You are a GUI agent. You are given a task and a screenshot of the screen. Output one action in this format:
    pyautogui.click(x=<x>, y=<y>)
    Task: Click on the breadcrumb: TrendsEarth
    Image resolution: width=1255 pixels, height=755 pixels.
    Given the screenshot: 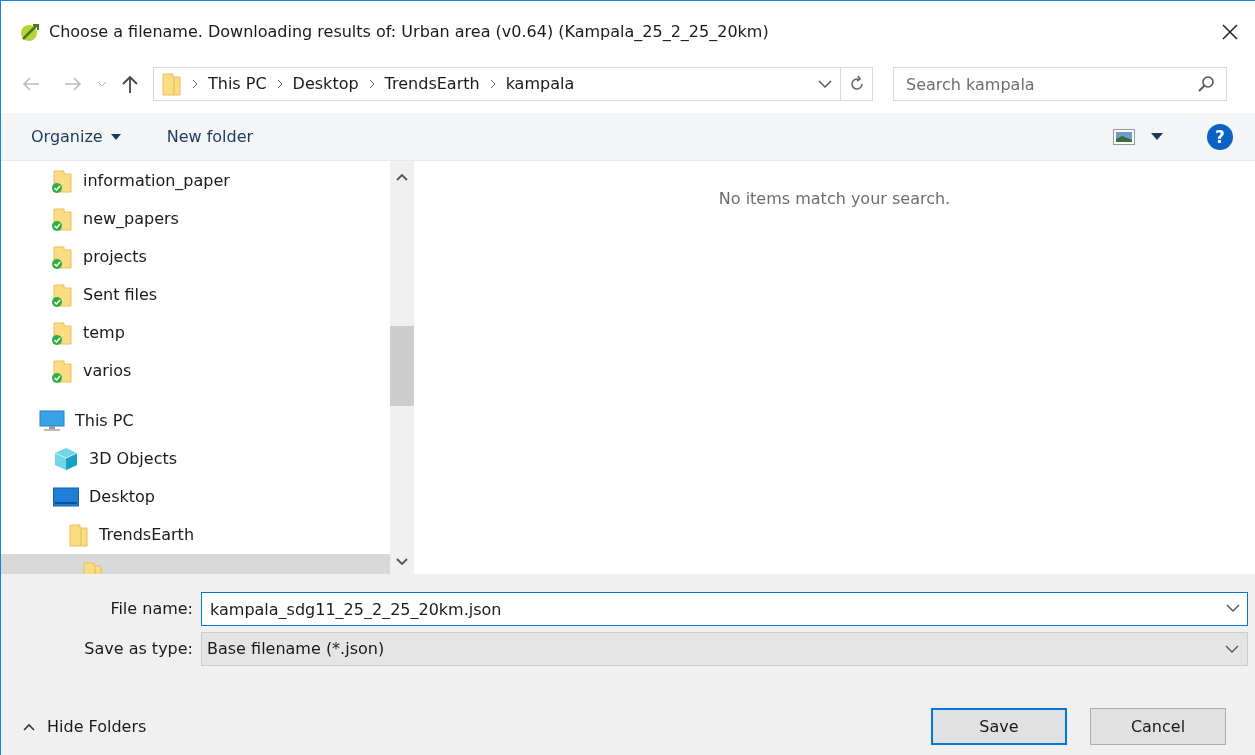 What is the action you would take?
    pyautogui.click(x=432, y=84)
    